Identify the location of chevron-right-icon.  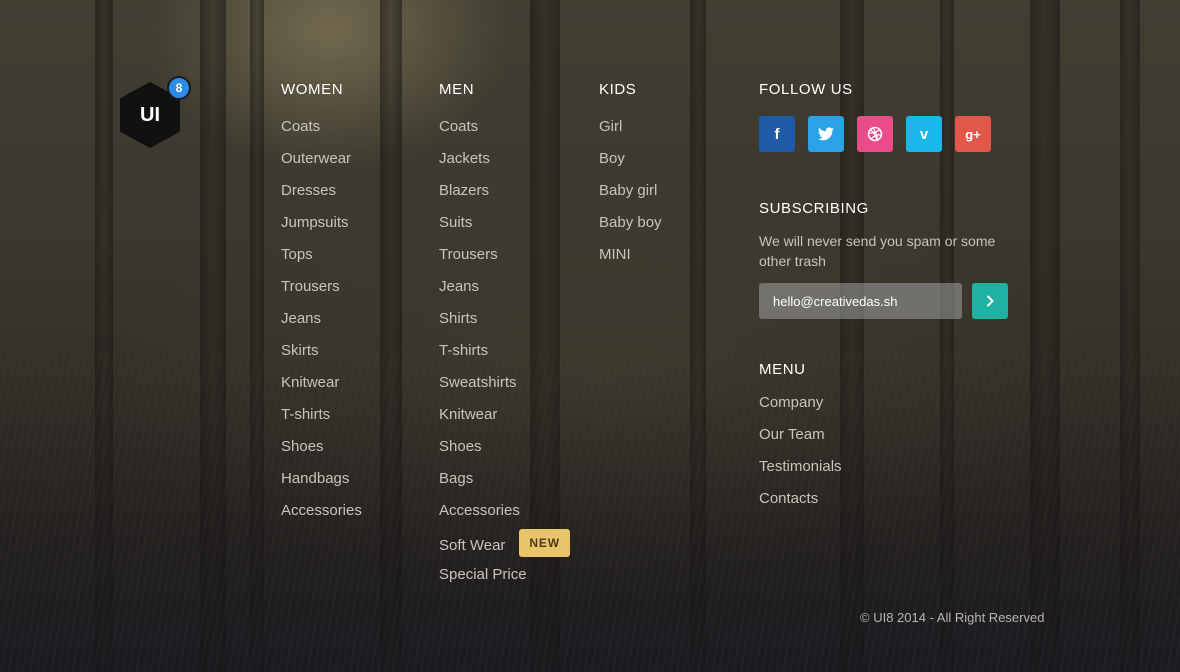
(990, 301).